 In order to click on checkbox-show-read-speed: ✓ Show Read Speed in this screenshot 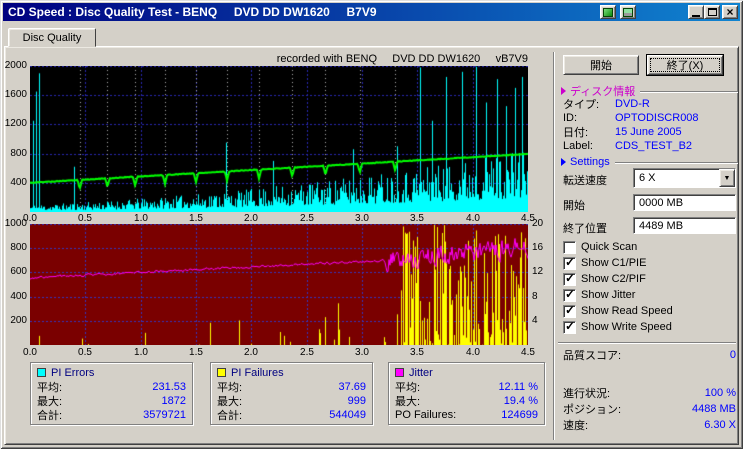, I will do `click(618, 310)`.